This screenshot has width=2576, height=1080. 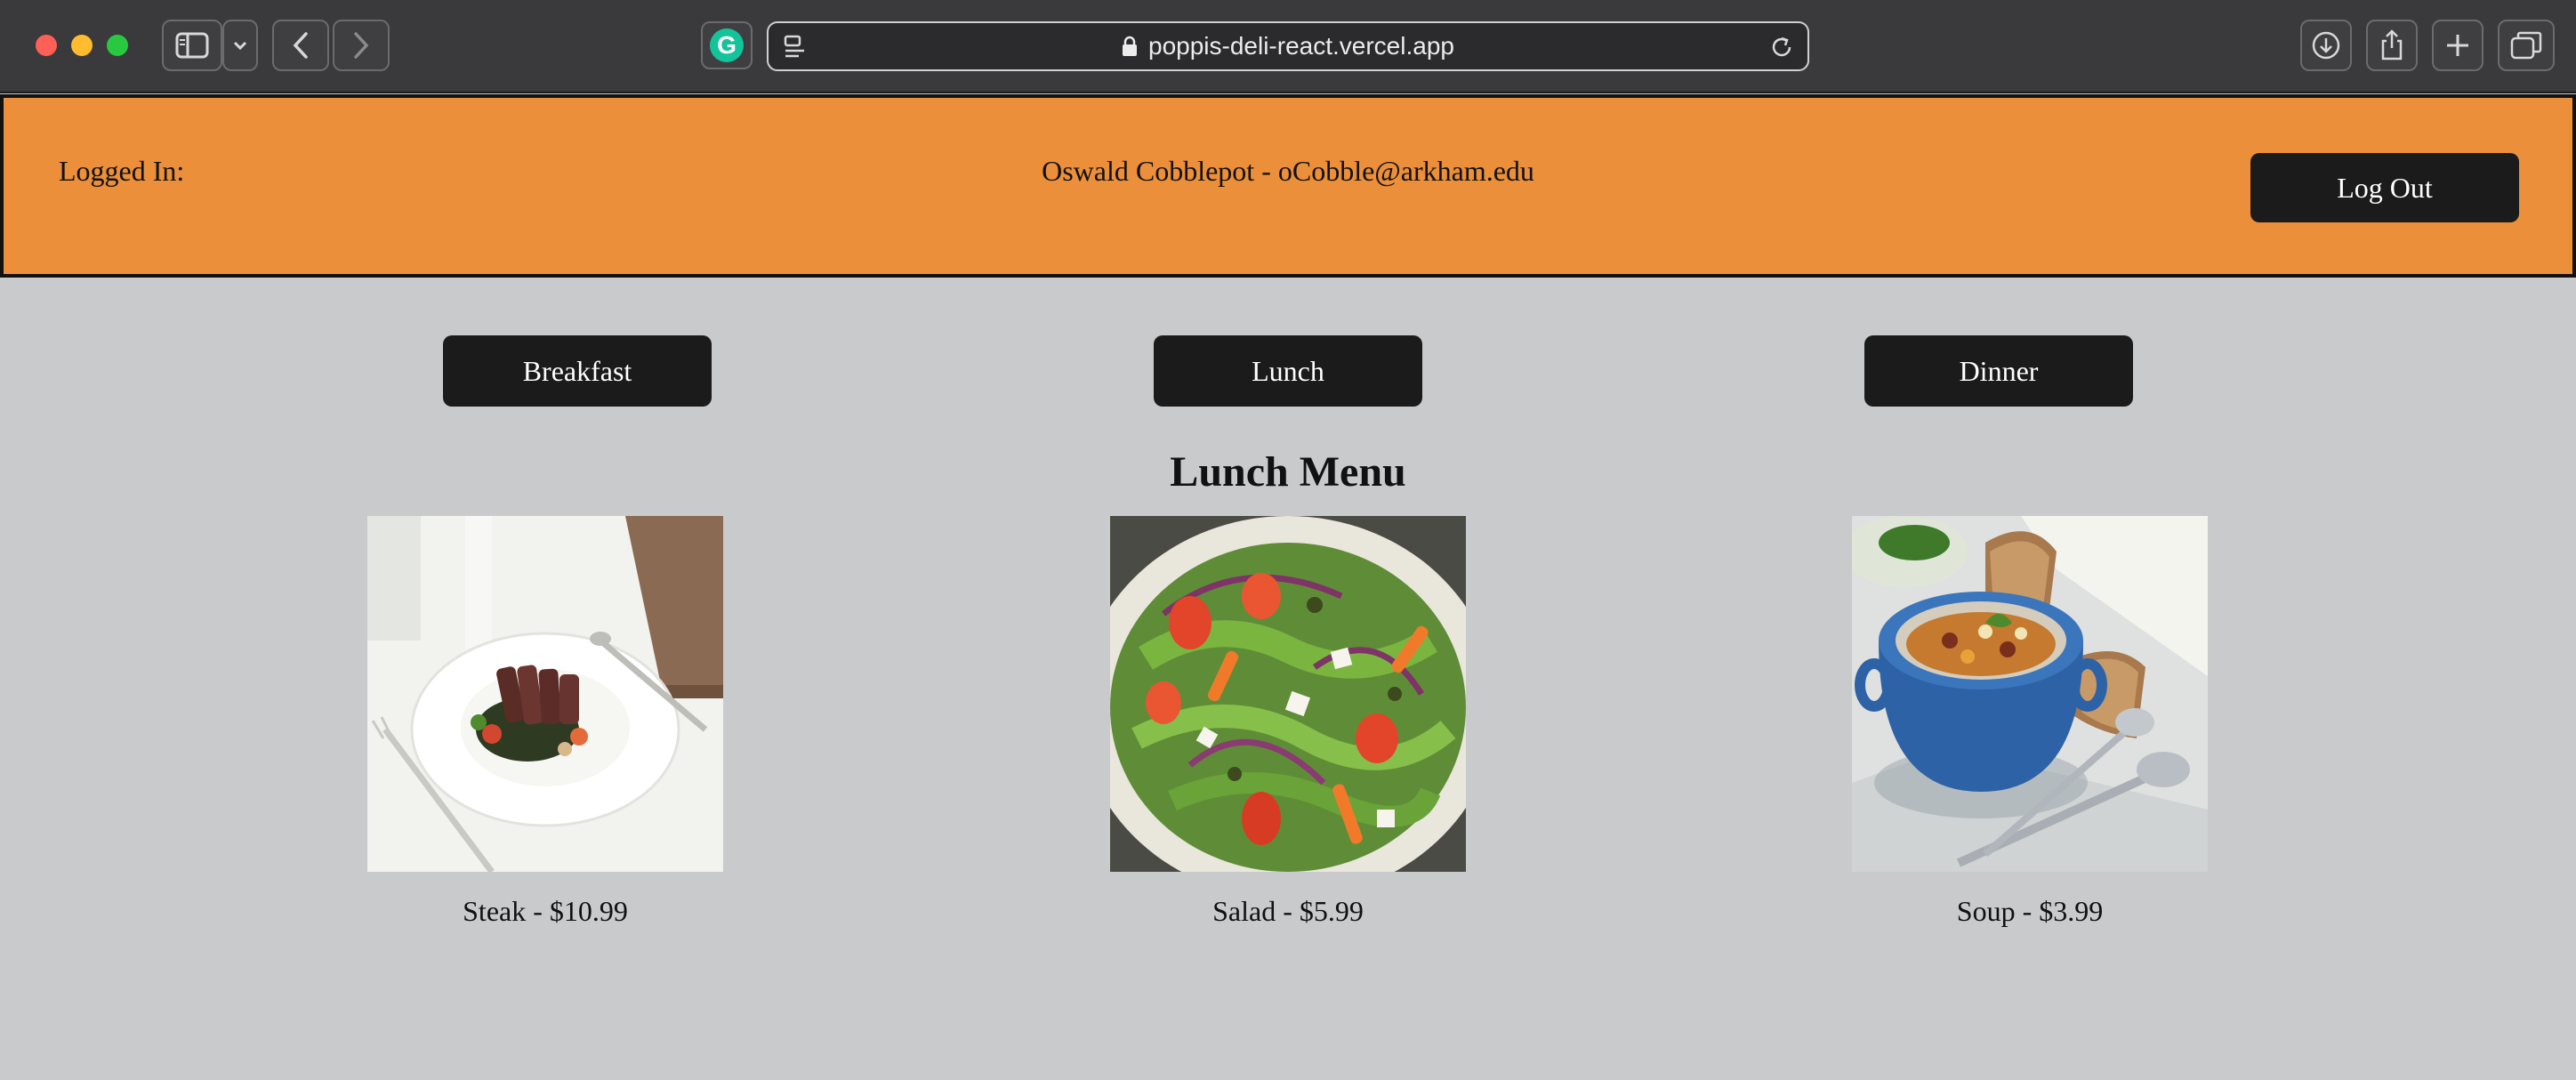 What do you see at coordinates (545, 694) in the screenshot?
I see `steak-image` at bounding box center [545, 694].